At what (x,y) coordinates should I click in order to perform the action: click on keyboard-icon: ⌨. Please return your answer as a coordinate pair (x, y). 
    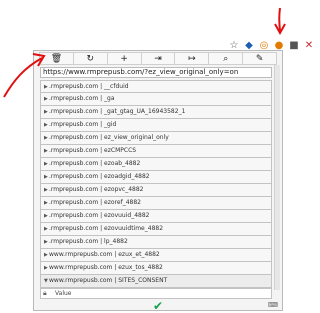
    Looking at the image, I should click on (273, 305).